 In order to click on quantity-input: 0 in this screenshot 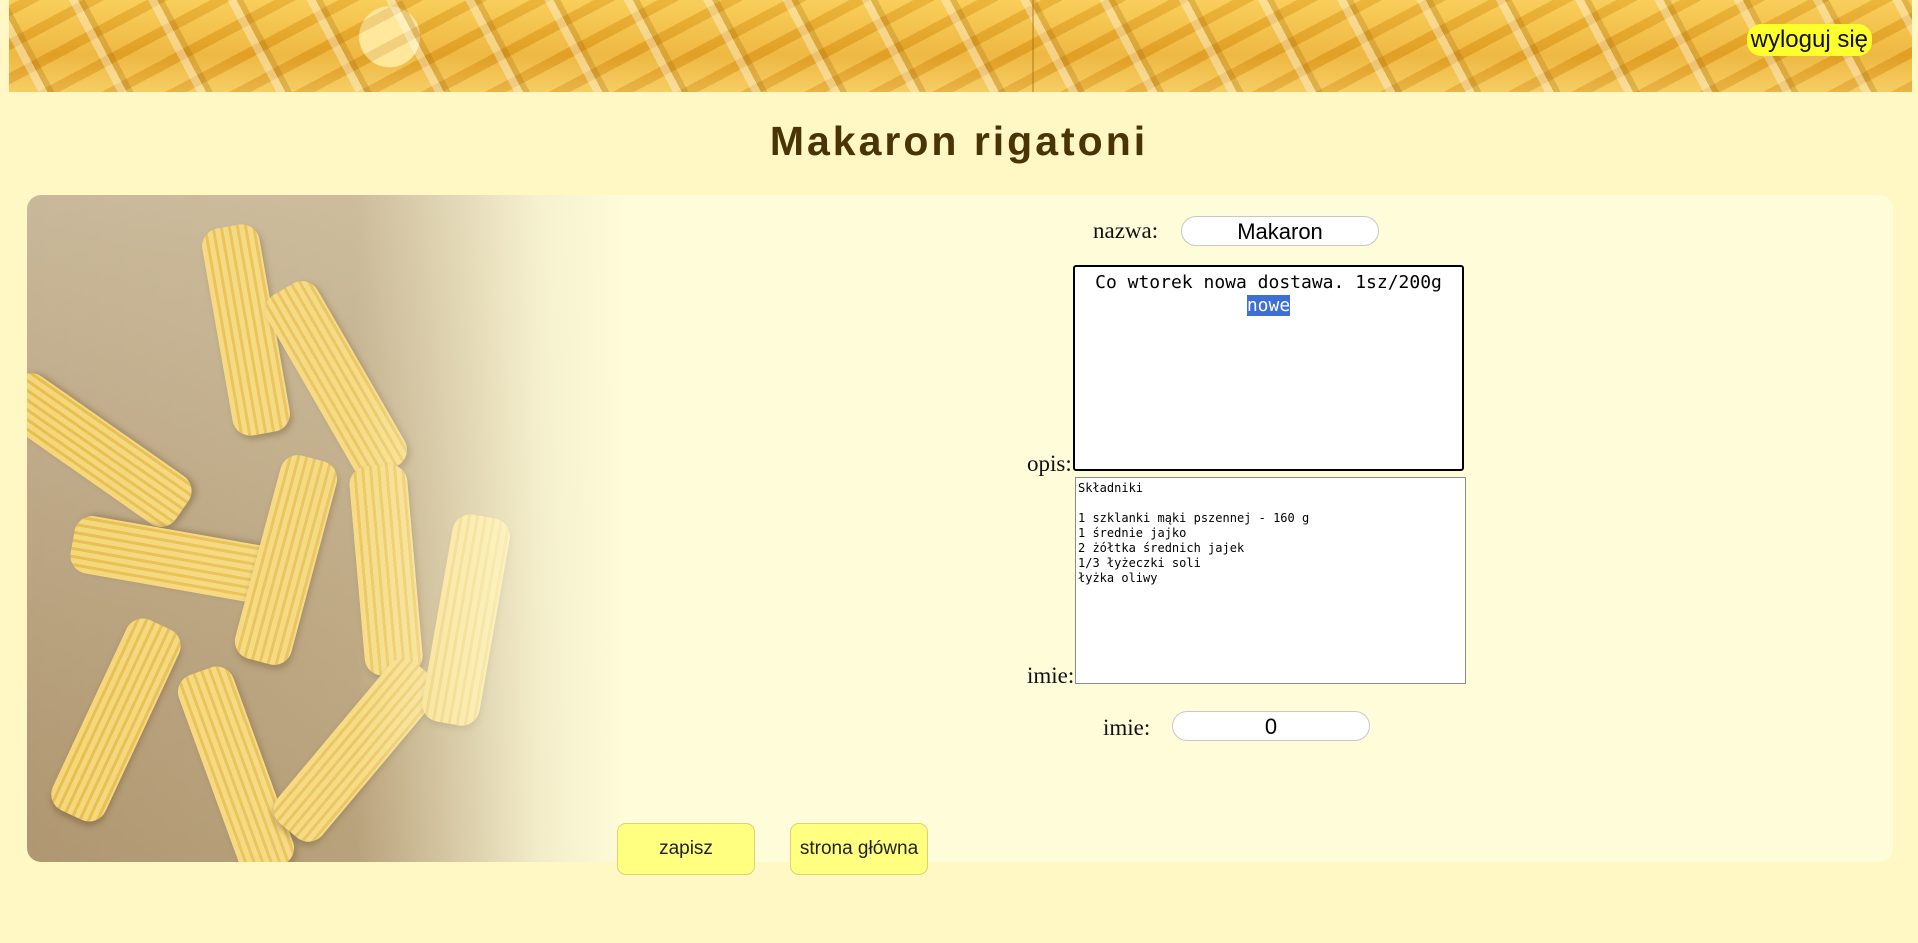, I will do `click(1271, 726)`.